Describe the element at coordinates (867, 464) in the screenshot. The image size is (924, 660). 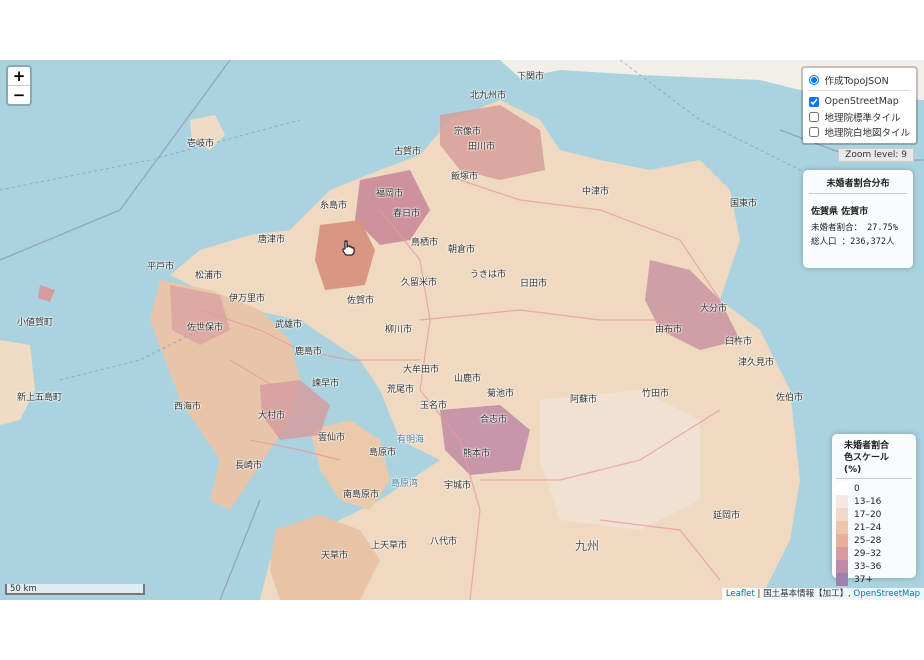
I see `legend-title-line2: 色スケール(%)` at that location.